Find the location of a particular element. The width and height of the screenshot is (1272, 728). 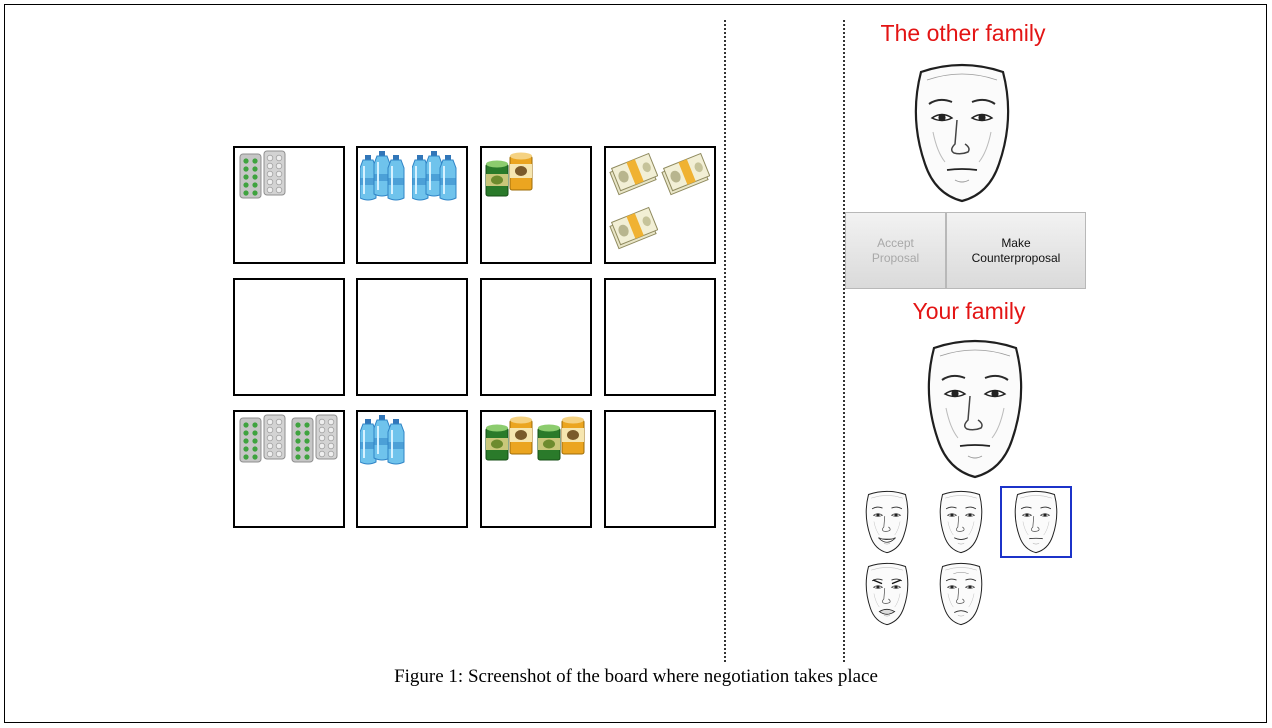

happy-face-icon is located at coordinates (887, 522).